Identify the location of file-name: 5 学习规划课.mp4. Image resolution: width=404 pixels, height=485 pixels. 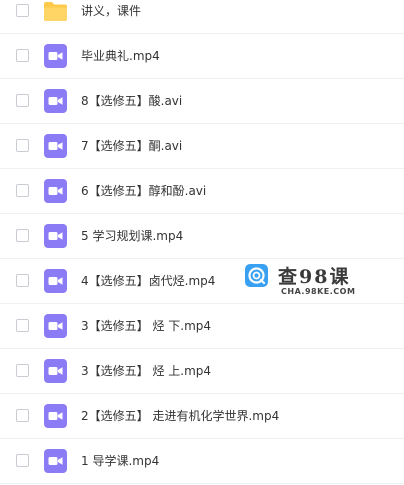
(132, 236).